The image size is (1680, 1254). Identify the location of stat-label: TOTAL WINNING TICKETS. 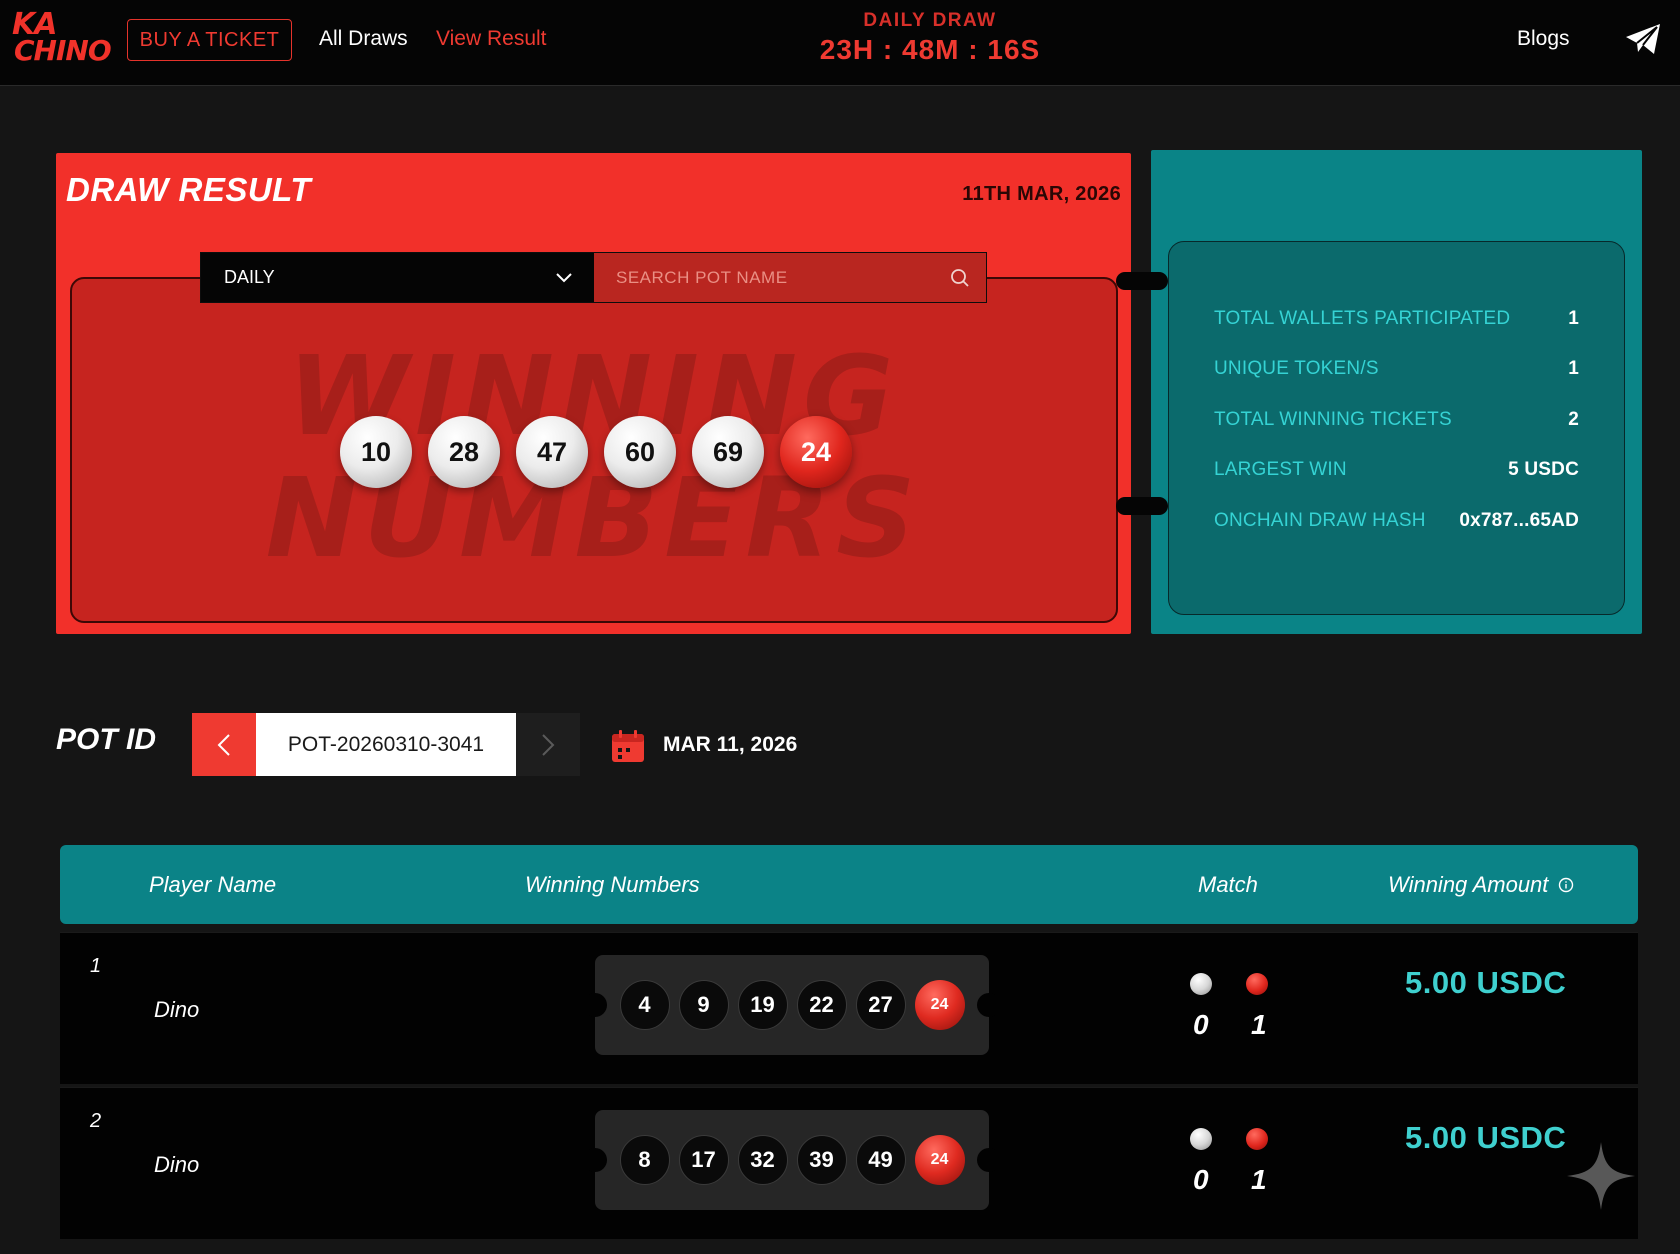
(1333, 419).